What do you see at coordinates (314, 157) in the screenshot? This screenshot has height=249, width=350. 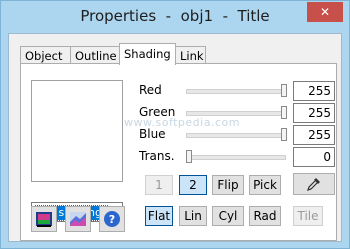 I see `trans-input: 0` at bounding box center [314, 157].